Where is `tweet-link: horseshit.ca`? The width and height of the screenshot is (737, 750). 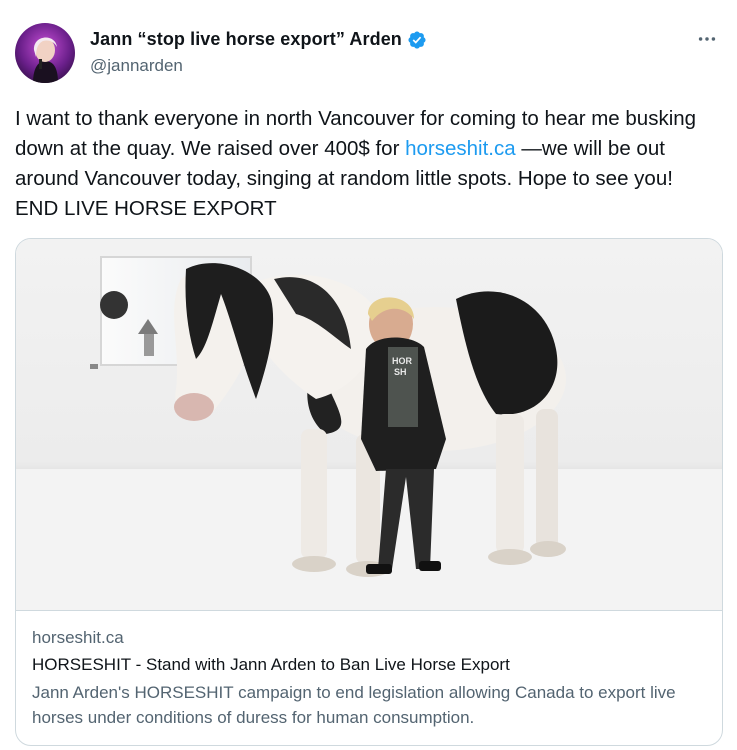 tweet-link: horseshit.ca is located at coordinates (460, 148).